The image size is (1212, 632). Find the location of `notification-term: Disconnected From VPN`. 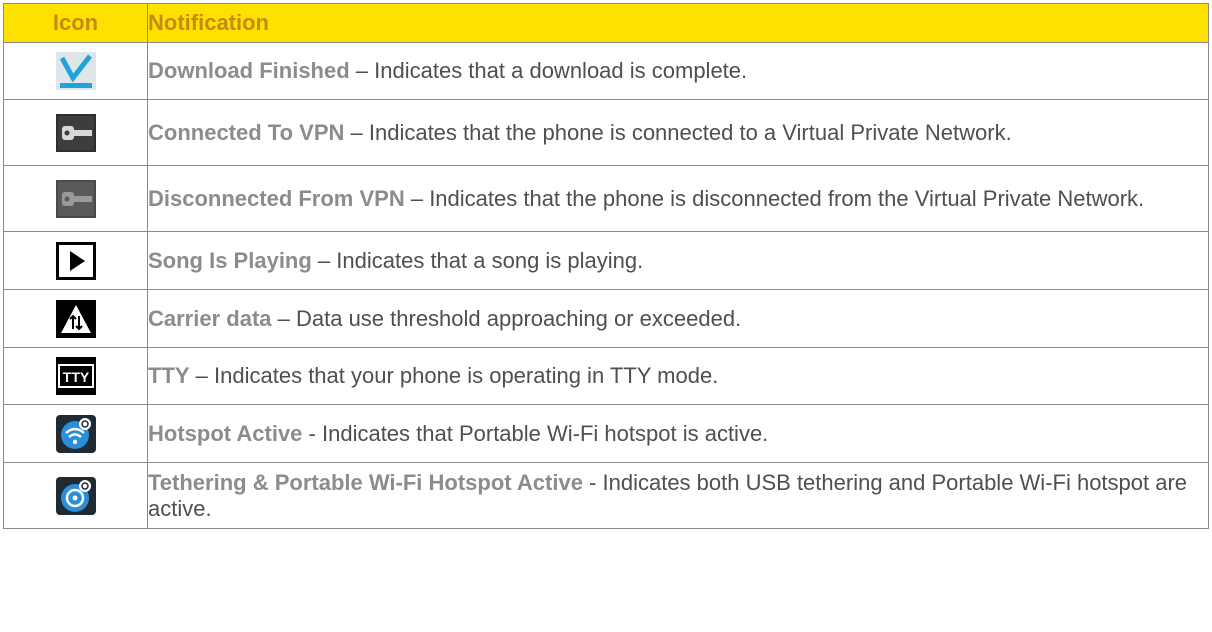

notification-term: Disconnected From VPN is located at coordinates (276, 198).